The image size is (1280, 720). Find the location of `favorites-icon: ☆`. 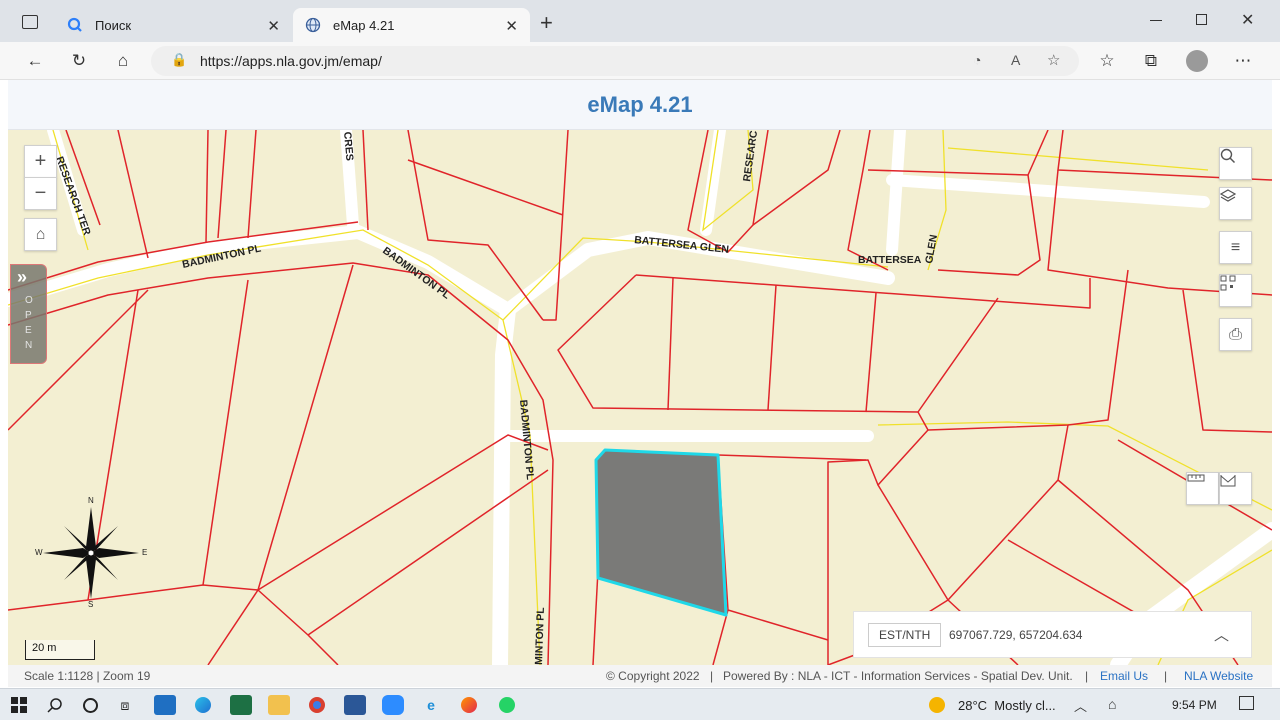

favorites-icon: ☆ is located at coordinates (1107, 61).